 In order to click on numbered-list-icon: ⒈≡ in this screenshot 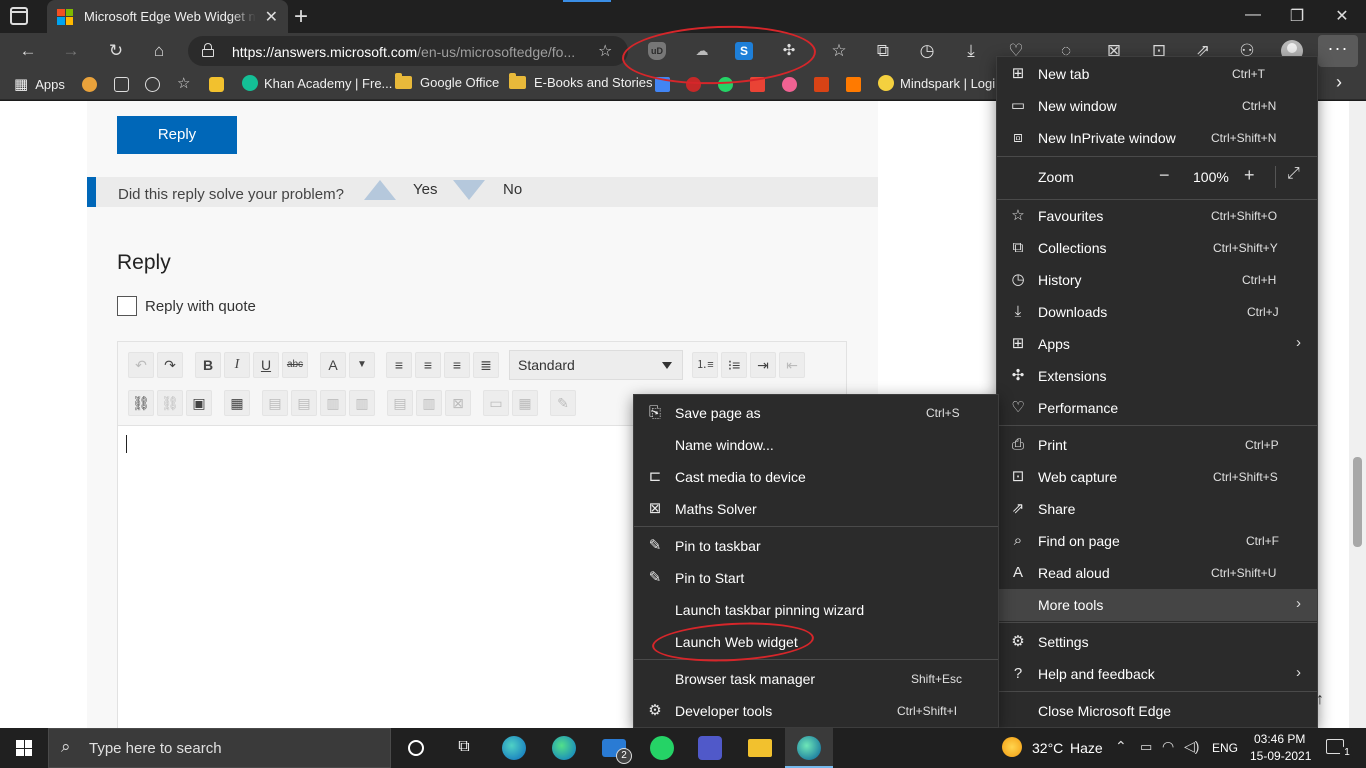, I will do `click(705, 365)`.